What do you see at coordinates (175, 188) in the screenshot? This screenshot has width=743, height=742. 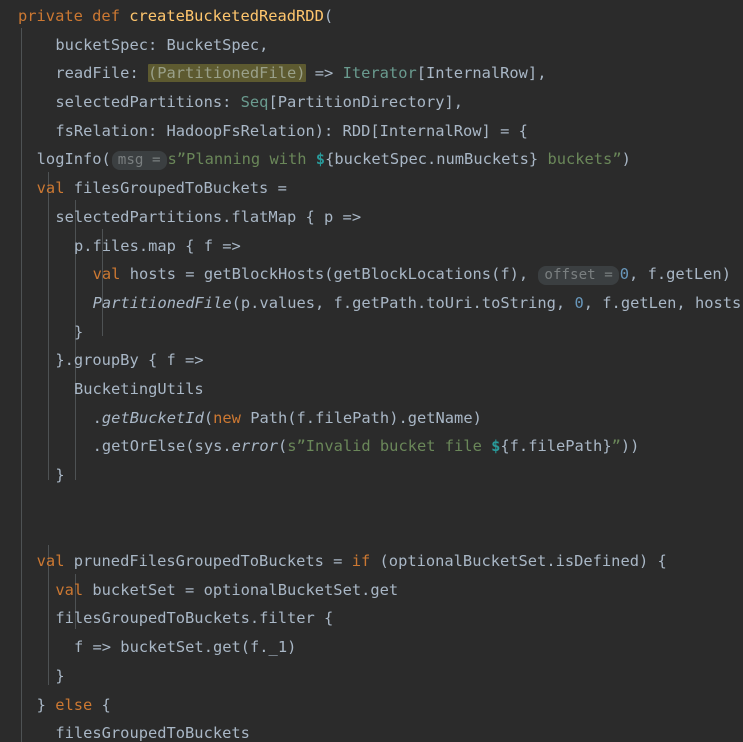 I see `code-token: filesGroupedToBuckets =` at bounding box center [175, 188].